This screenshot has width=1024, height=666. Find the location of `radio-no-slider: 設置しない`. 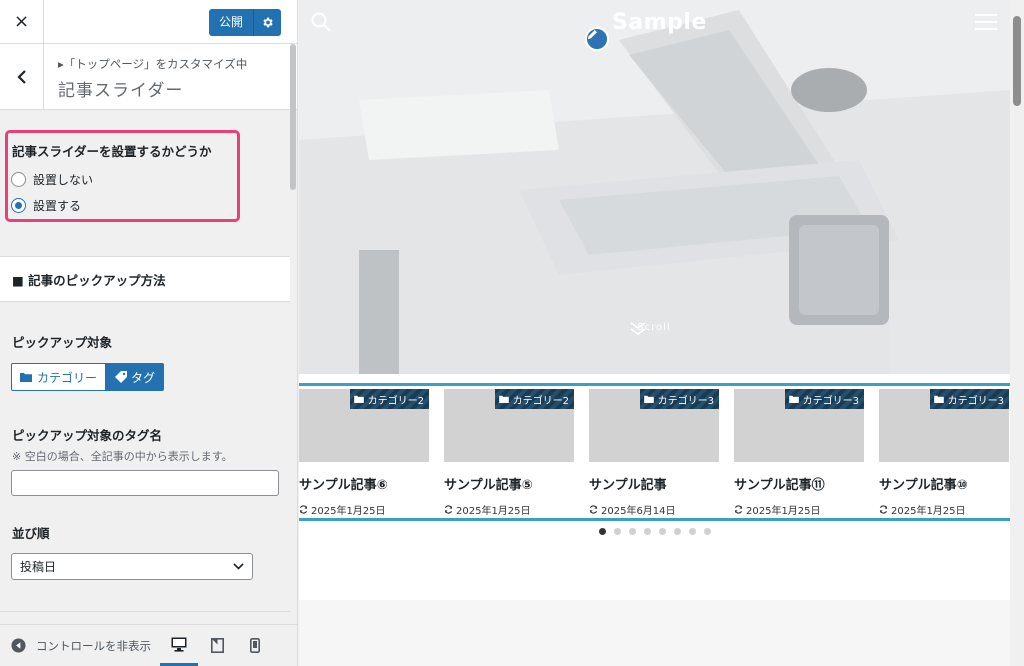

radio-no-slider: 設置しない is located at coordinates (52, 179).